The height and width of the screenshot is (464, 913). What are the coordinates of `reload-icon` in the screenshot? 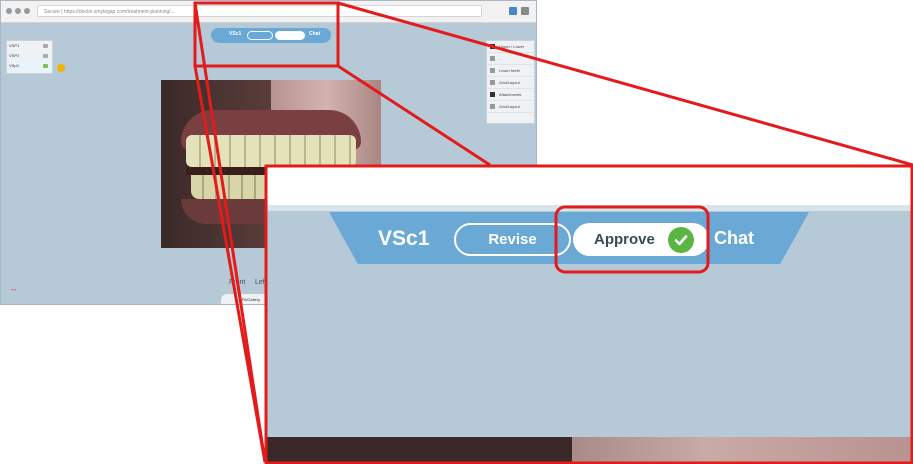 It's located at (27, 11).